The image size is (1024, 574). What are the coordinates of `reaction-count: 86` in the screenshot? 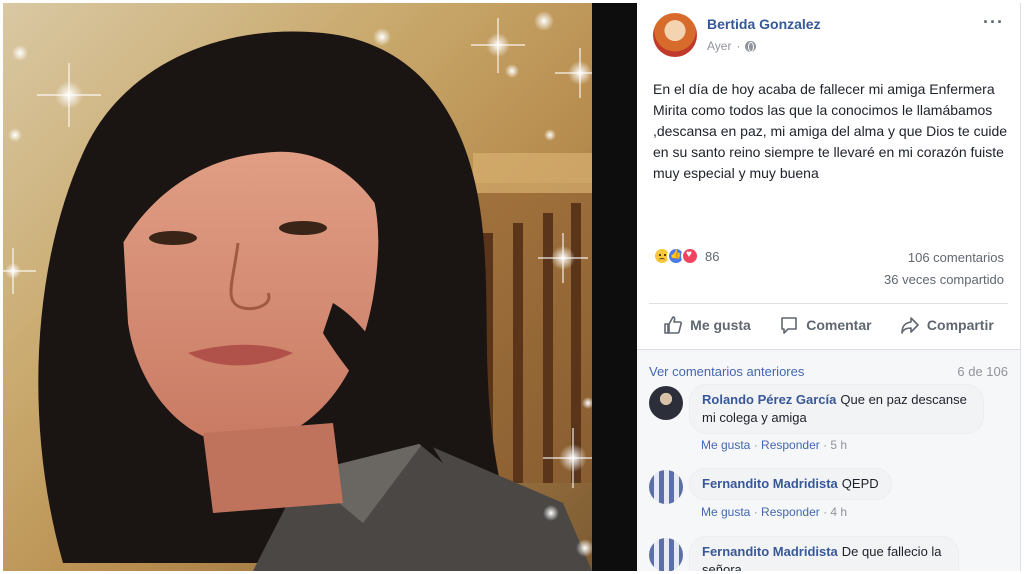 It's located at (712, 256).